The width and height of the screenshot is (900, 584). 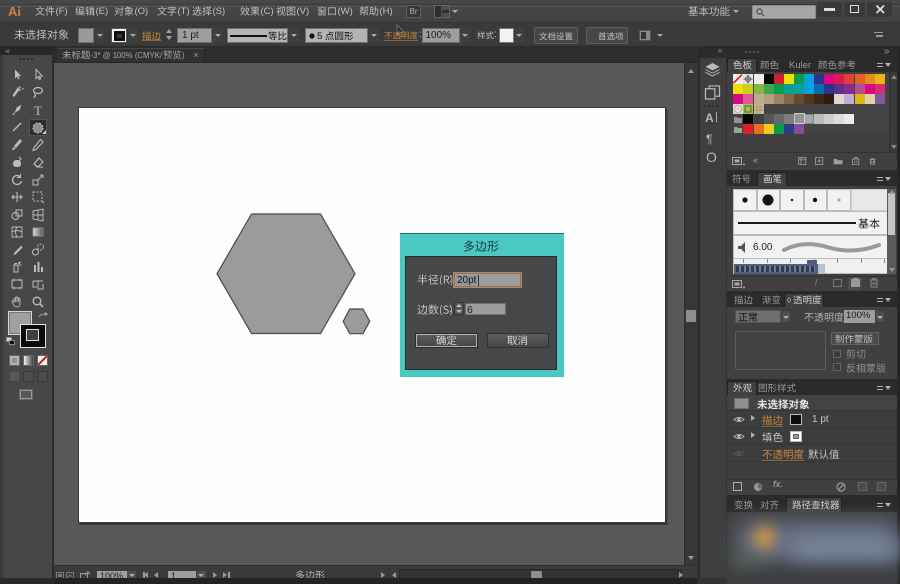 What do you see at coordinates (38, 110) in the screenshot?
I see `svg-text: T` at bounding box center [38, 110].